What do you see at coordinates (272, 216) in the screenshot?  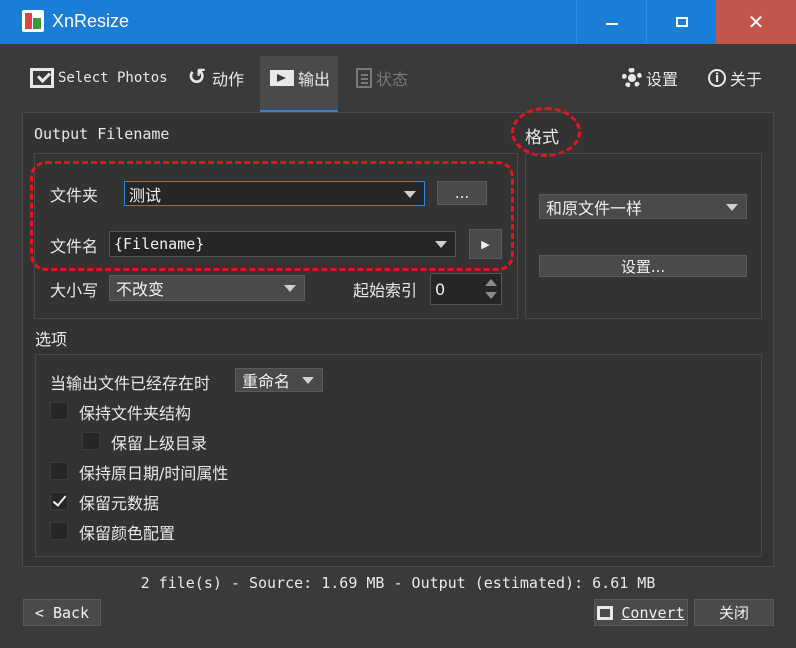 I see `highlight-filename-outline` at bounding box center [272, 216].